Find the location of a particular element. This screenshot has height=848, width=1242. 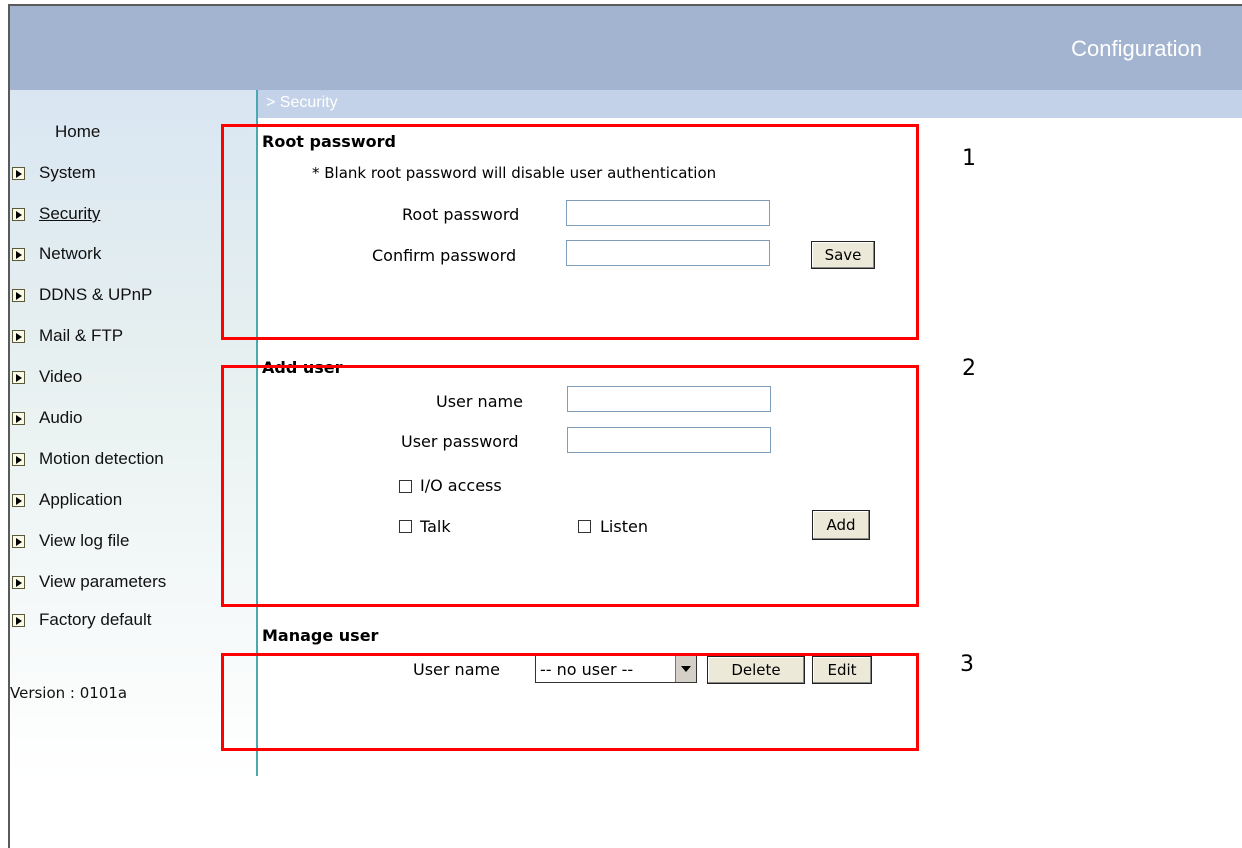

sidebar-item-application: Application is located at coordinates (66, 500).